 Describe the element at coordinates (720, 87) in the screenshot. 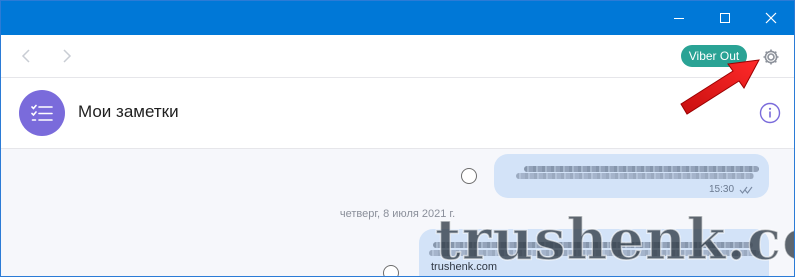

I see `red-arrow-annotation` at that location.